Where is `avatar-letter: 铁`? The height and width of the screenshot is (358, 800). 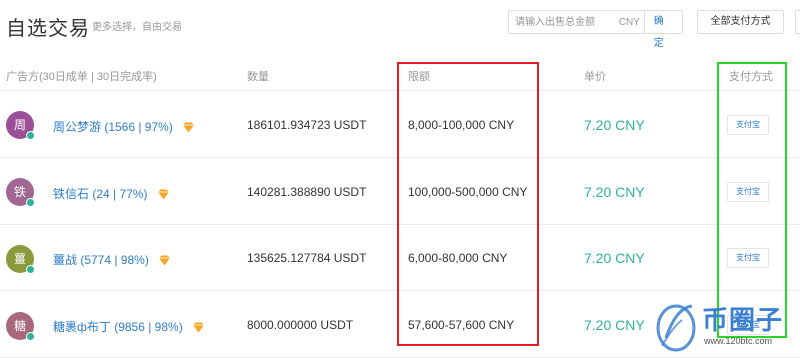
avatar-letter: 铁 is located at coordinates (19, 192).